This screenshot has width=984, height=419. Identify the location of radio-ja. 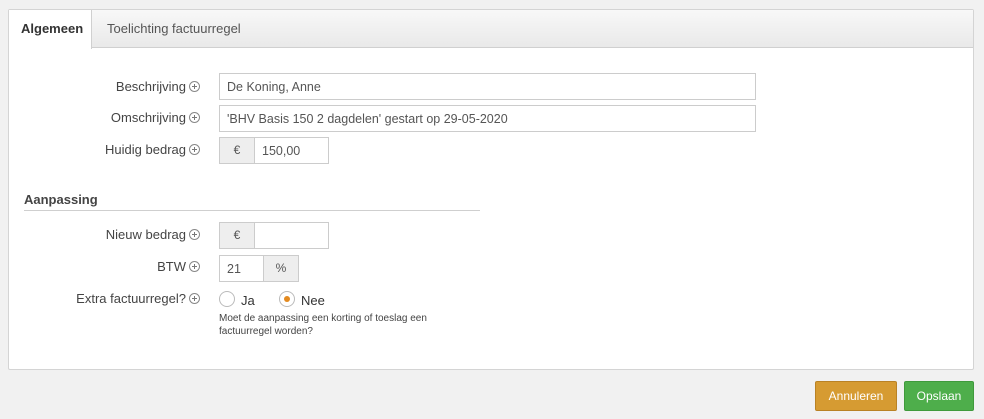
(227, 299).